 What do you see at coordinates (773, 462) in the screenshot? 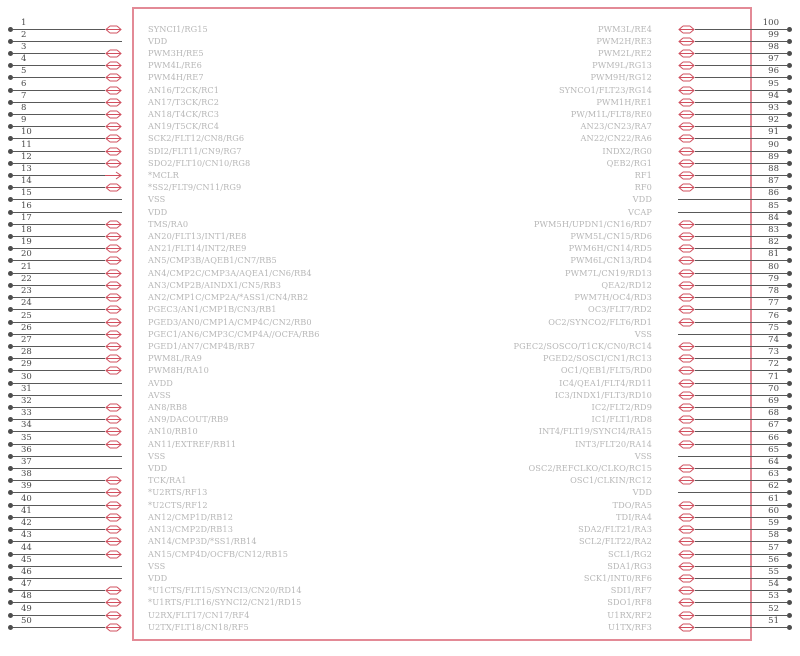
I see `pin-number: 64` at bounding box center [773, 462].